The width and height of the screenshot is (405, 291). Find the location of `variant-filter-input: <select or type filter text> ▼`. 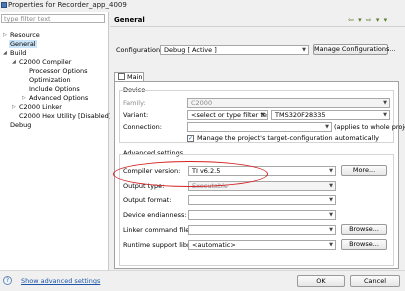

variant-filter-input: <select or type filter text> ▼ is located at coordinates (227, 115).